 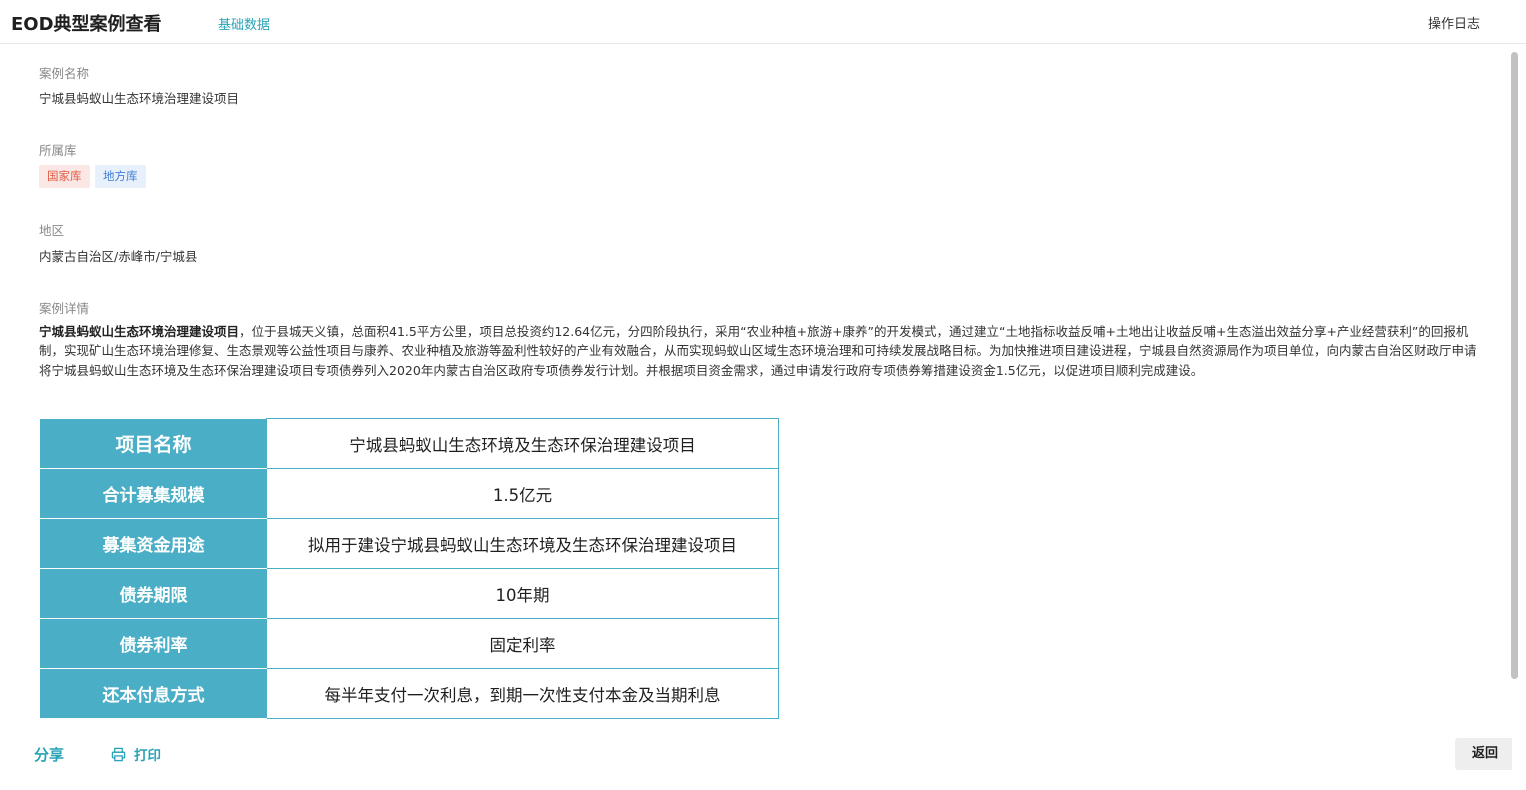 What do you see at coordinates (522, 593) in the screenshot?
I see `table-value-cell: 10年期` at bounding box center [522, 593].